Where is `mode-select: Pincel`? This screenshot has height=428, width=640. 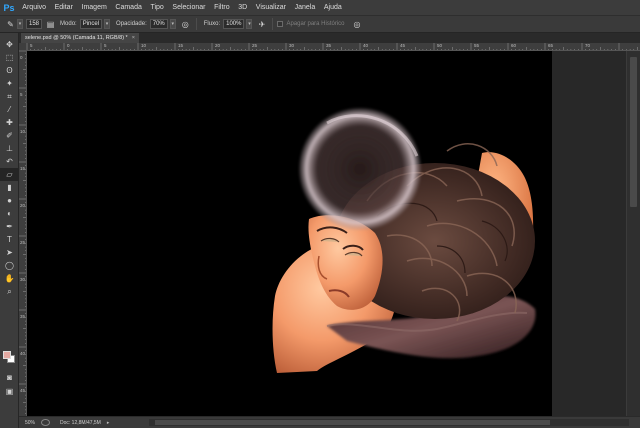 mode-select: Pincel is located at coordinates (91, 24).